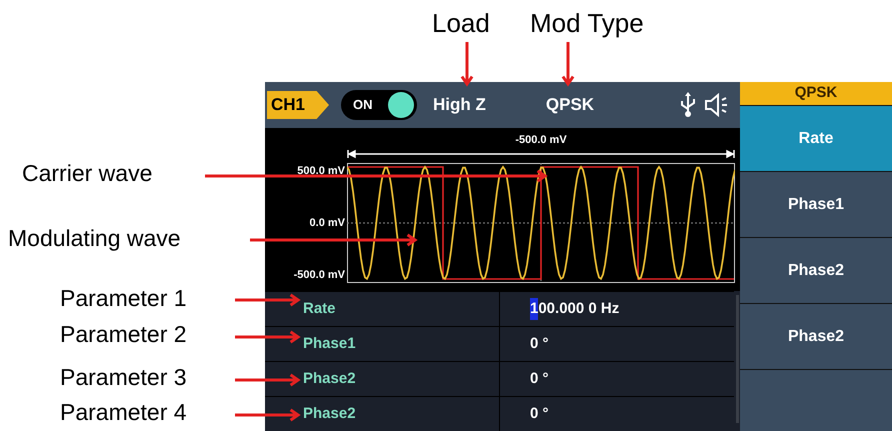 The height and width of the screenshot is (431, 892). Describe the element at coordinates (327, 223) in the screenshot. I see `axis-label: 0.0 mV` at that location.